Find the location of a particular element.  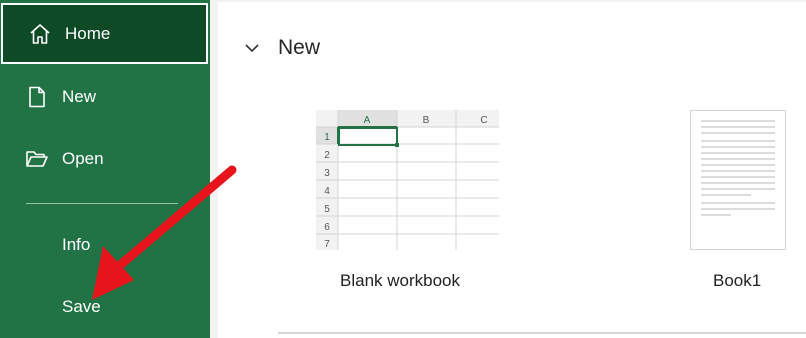

sidebar-item-open: Open is located at coordinates (105, 159).